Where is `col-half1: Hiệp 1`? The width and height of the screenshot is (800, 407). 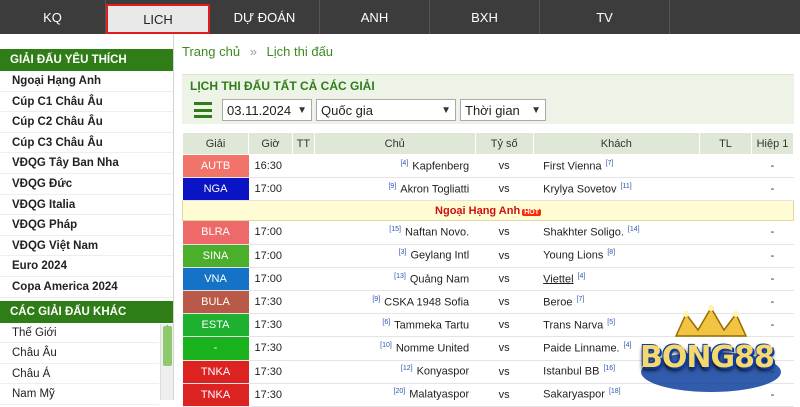 col-half1: Hiệp 1 is located at coordinates (772, 143).